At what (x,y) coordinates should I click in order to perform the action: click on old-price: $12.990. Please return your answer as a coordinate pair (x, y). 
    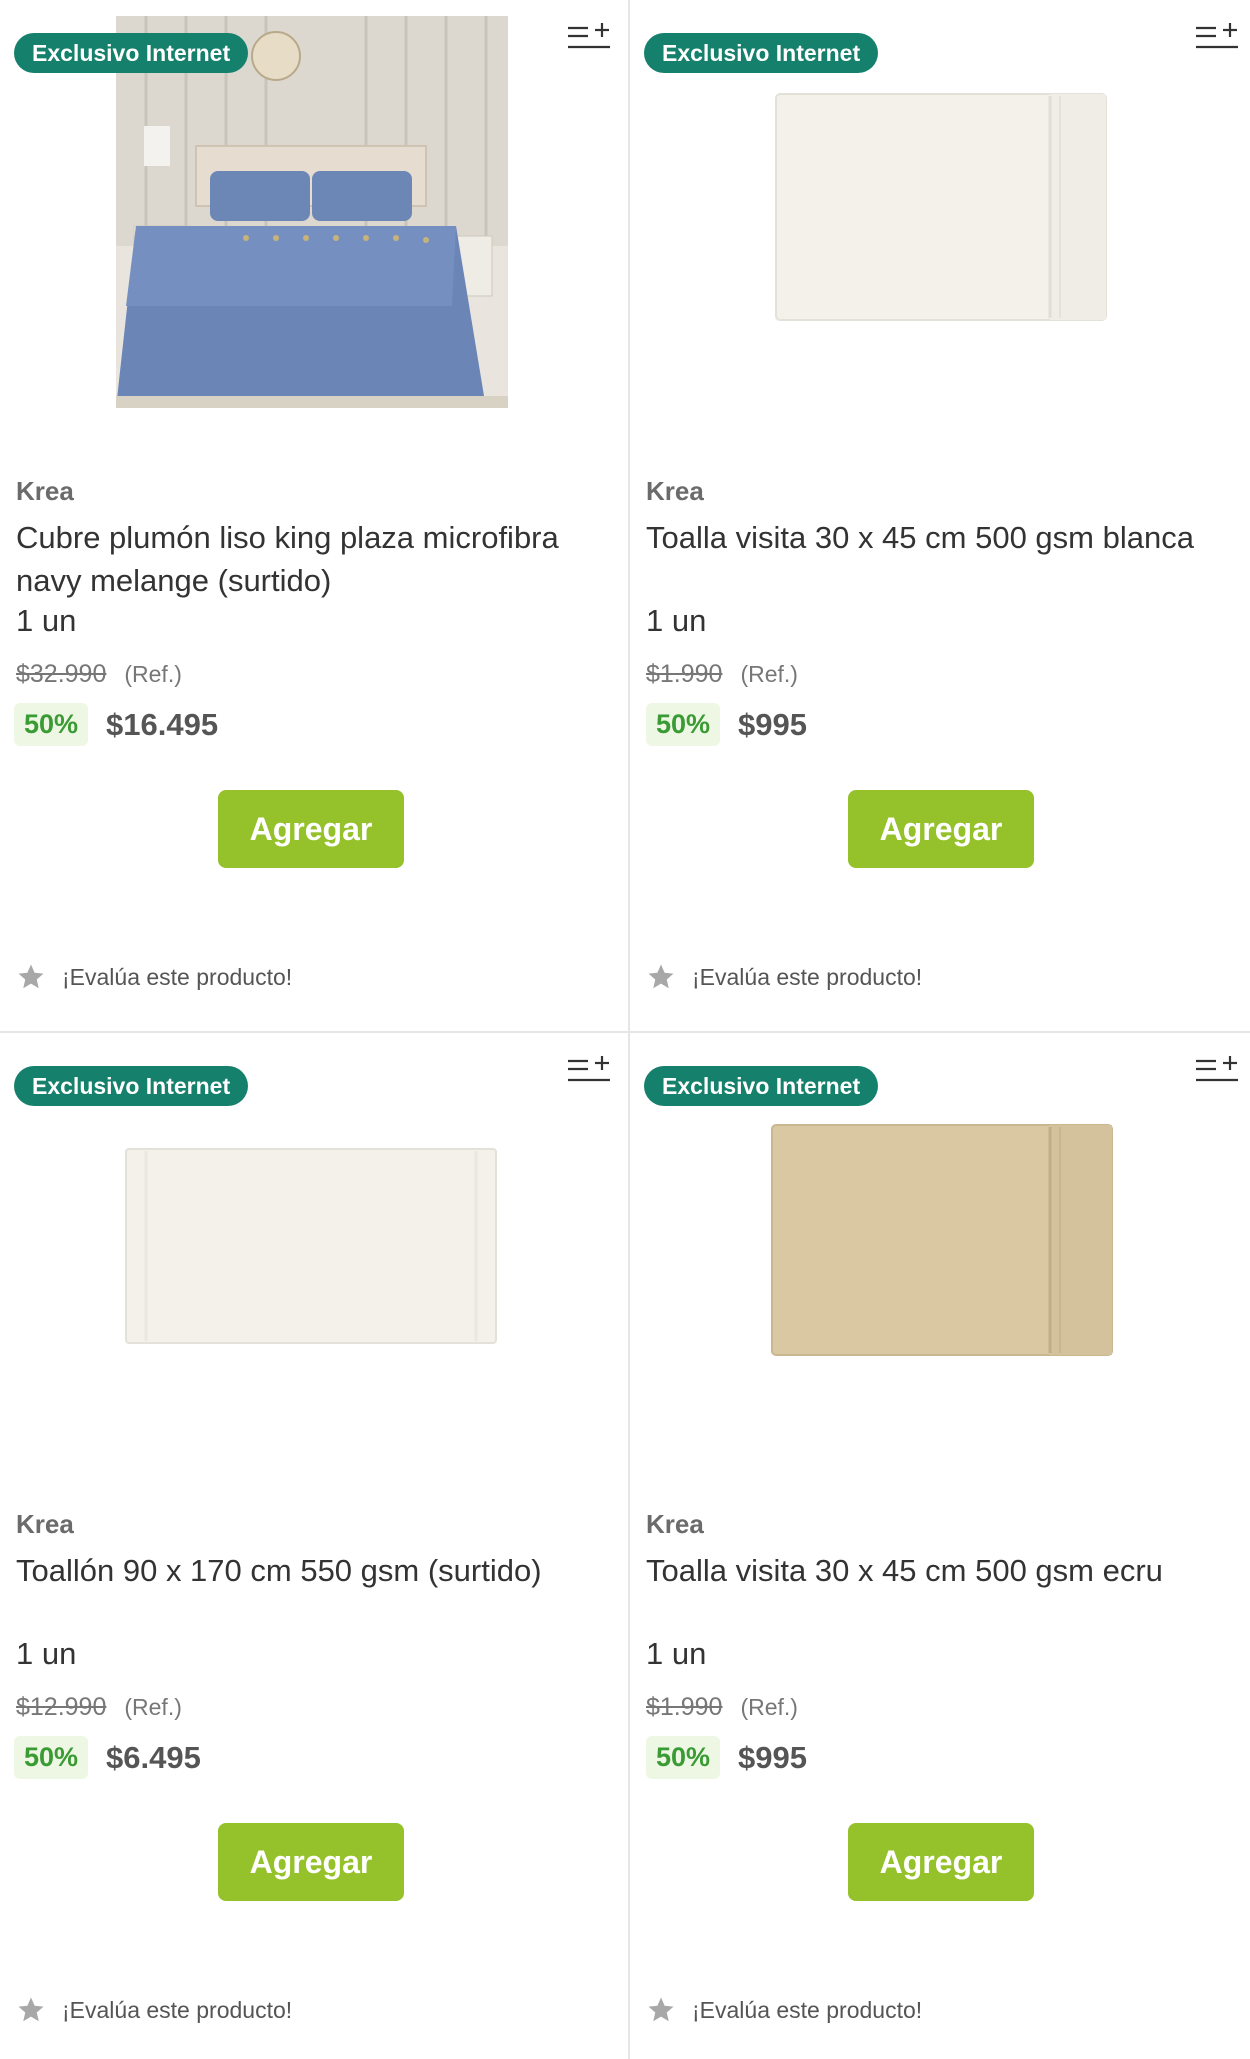
    Looking at the image, I should click on (61, 1707).